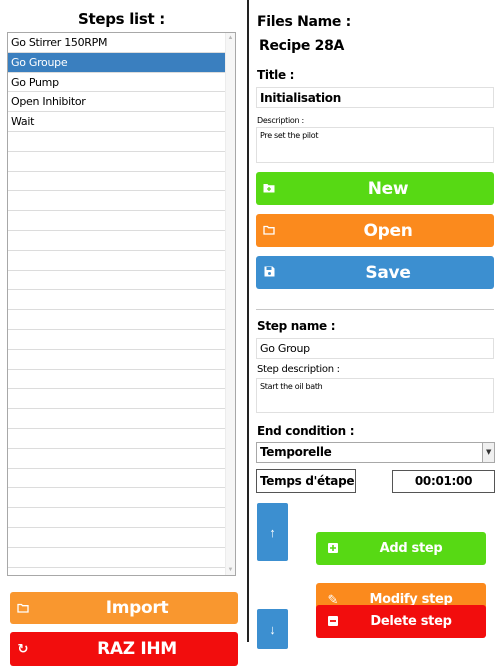 The image size is (498, 666). What do you see at coordinates (388, 272) in the screenshot?
I see `save-label: Save` at bounding box center [388, 272].